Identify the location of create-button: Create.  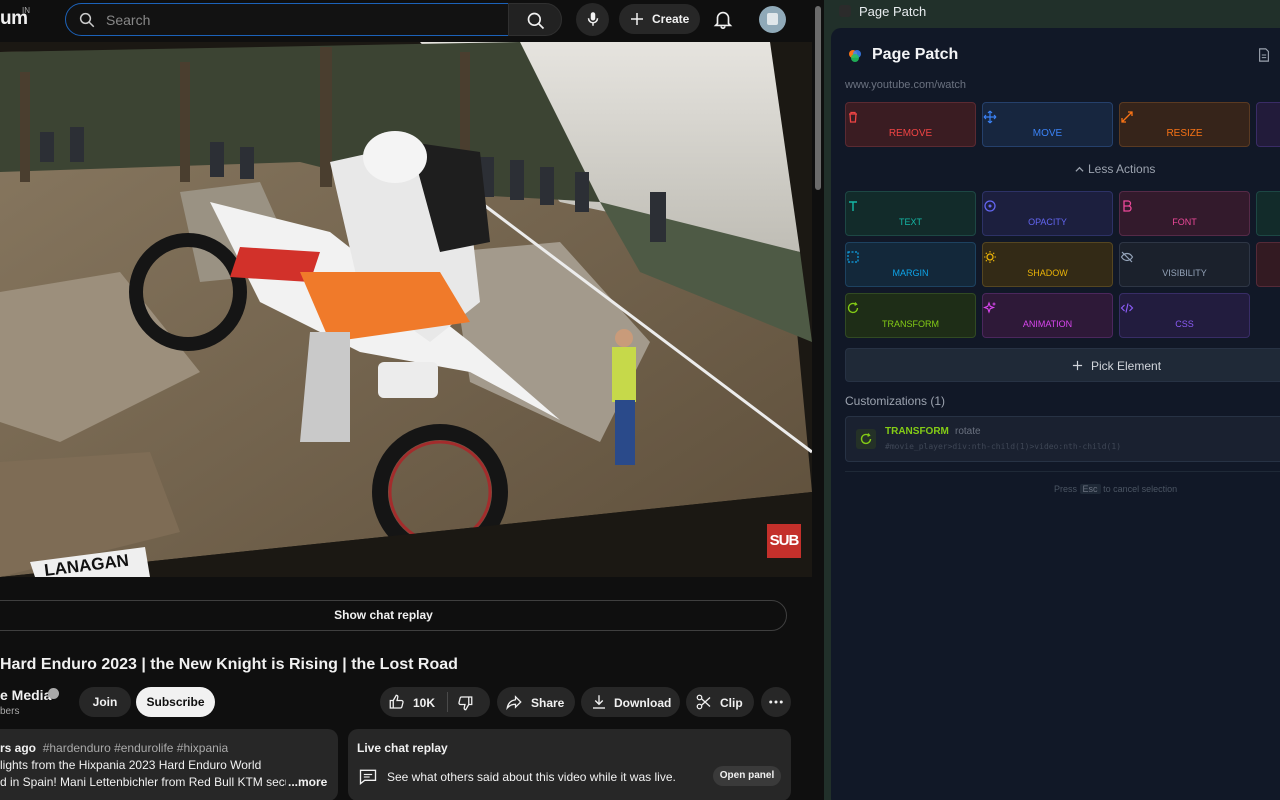
(659, 19).